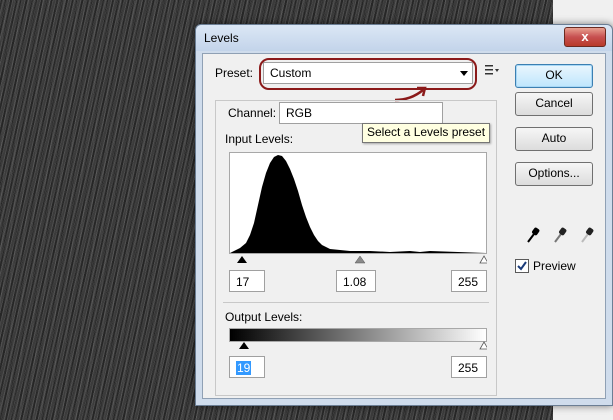 Image resolution: width=613 pixels, height=420 pixels. I want to click on output-black-field: 19, so click(247, 367).